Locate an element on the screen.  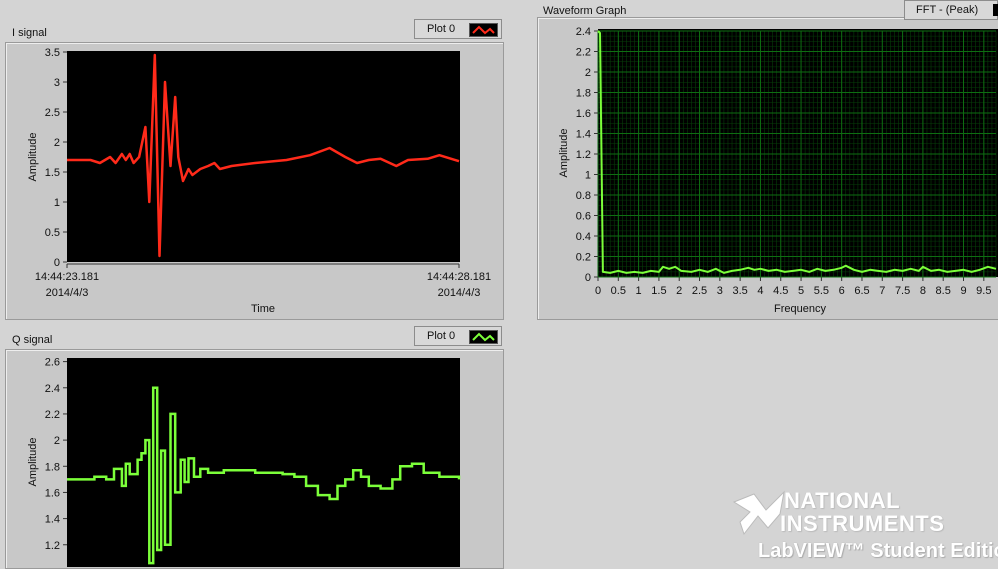
i-legend-swatch is located at coordinates (483, 30).